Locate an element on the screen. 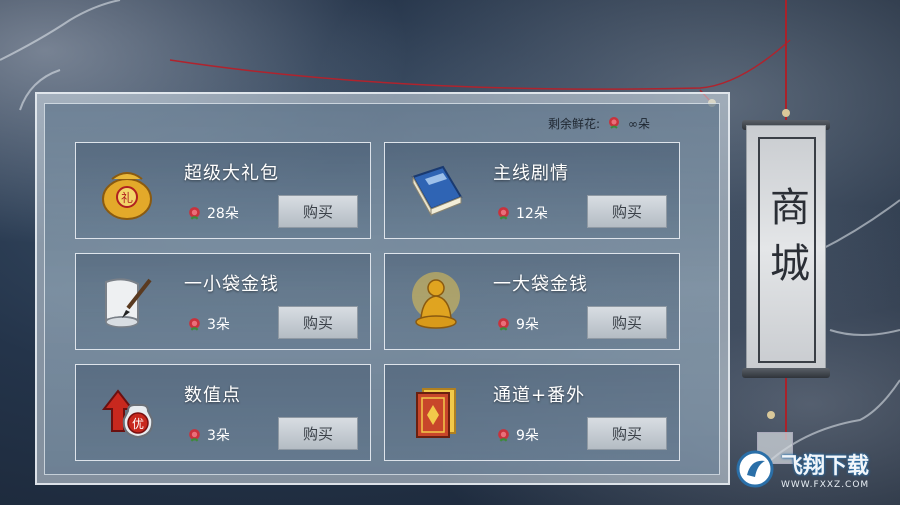 The width and height of the screenshot is (900, 505). golden-buddha-icon is located at coordinates (436, 300).